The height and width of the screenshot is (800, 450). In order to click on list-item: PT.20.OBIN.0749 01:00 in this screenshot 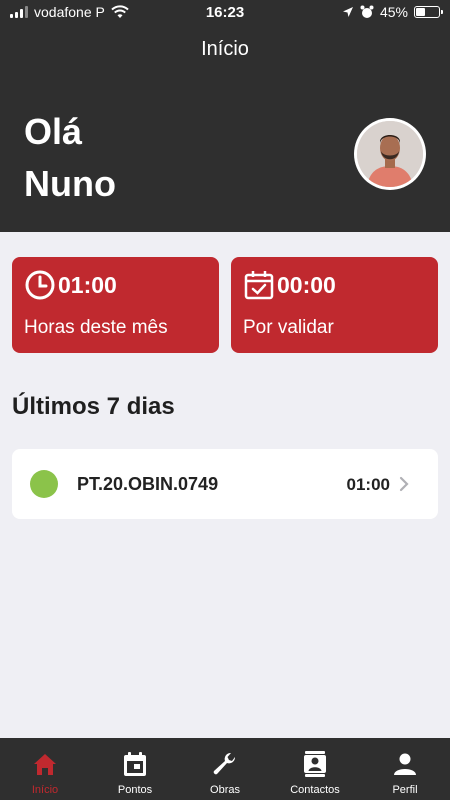, I will do `click(225, 484)`.